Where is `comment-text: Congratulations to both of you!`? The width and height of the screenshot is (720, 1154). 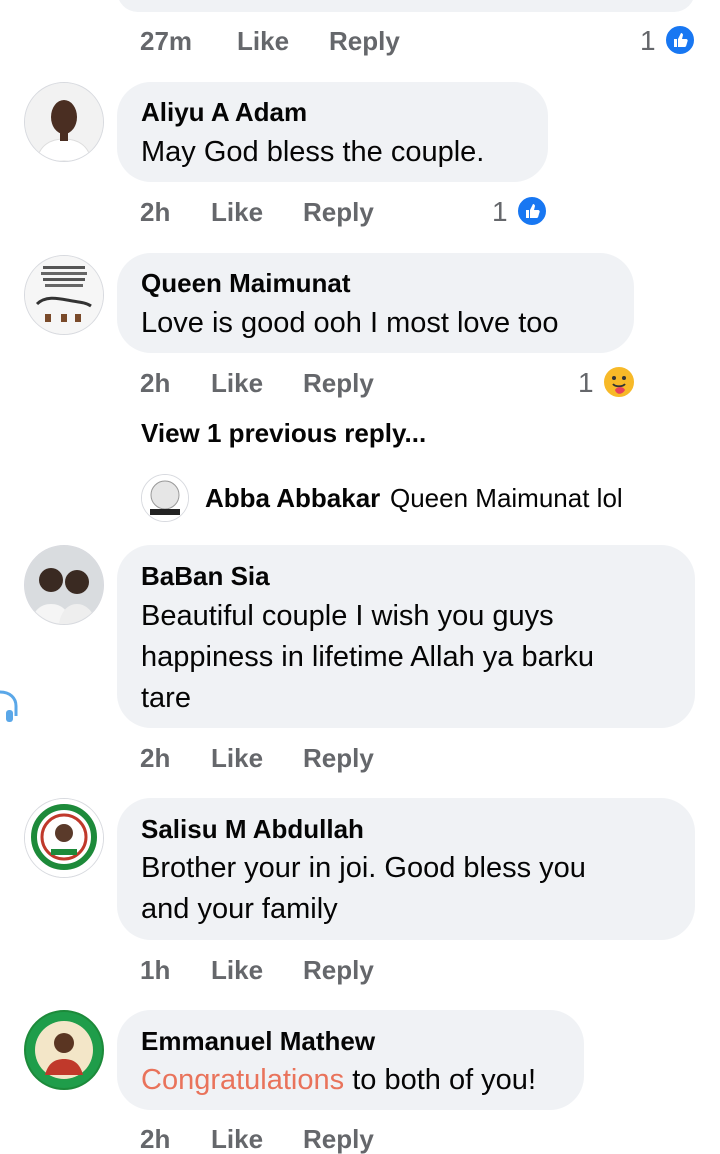
comment-text: Congratulations to both of you! is located at coordinates (338, 1080).